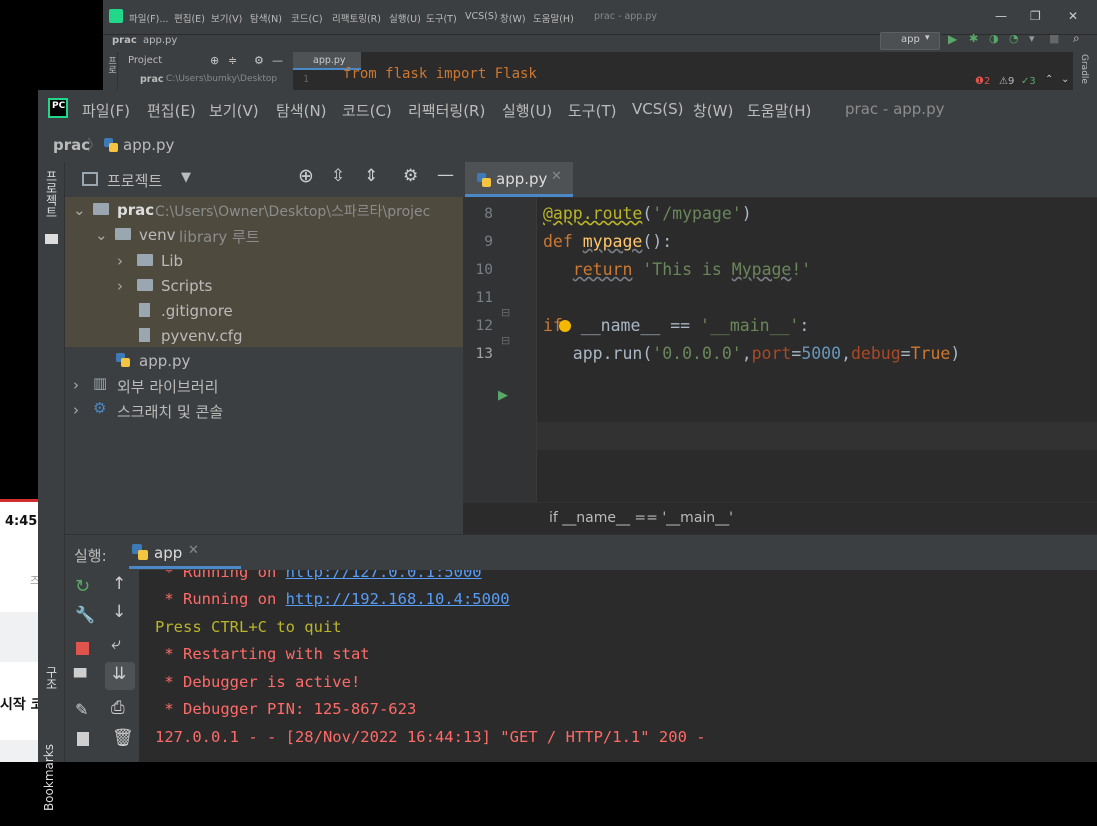 The width and height of the screenshot is (1097, 826). I want to click on back-menu-item: 편집(E), so click(189, 18).